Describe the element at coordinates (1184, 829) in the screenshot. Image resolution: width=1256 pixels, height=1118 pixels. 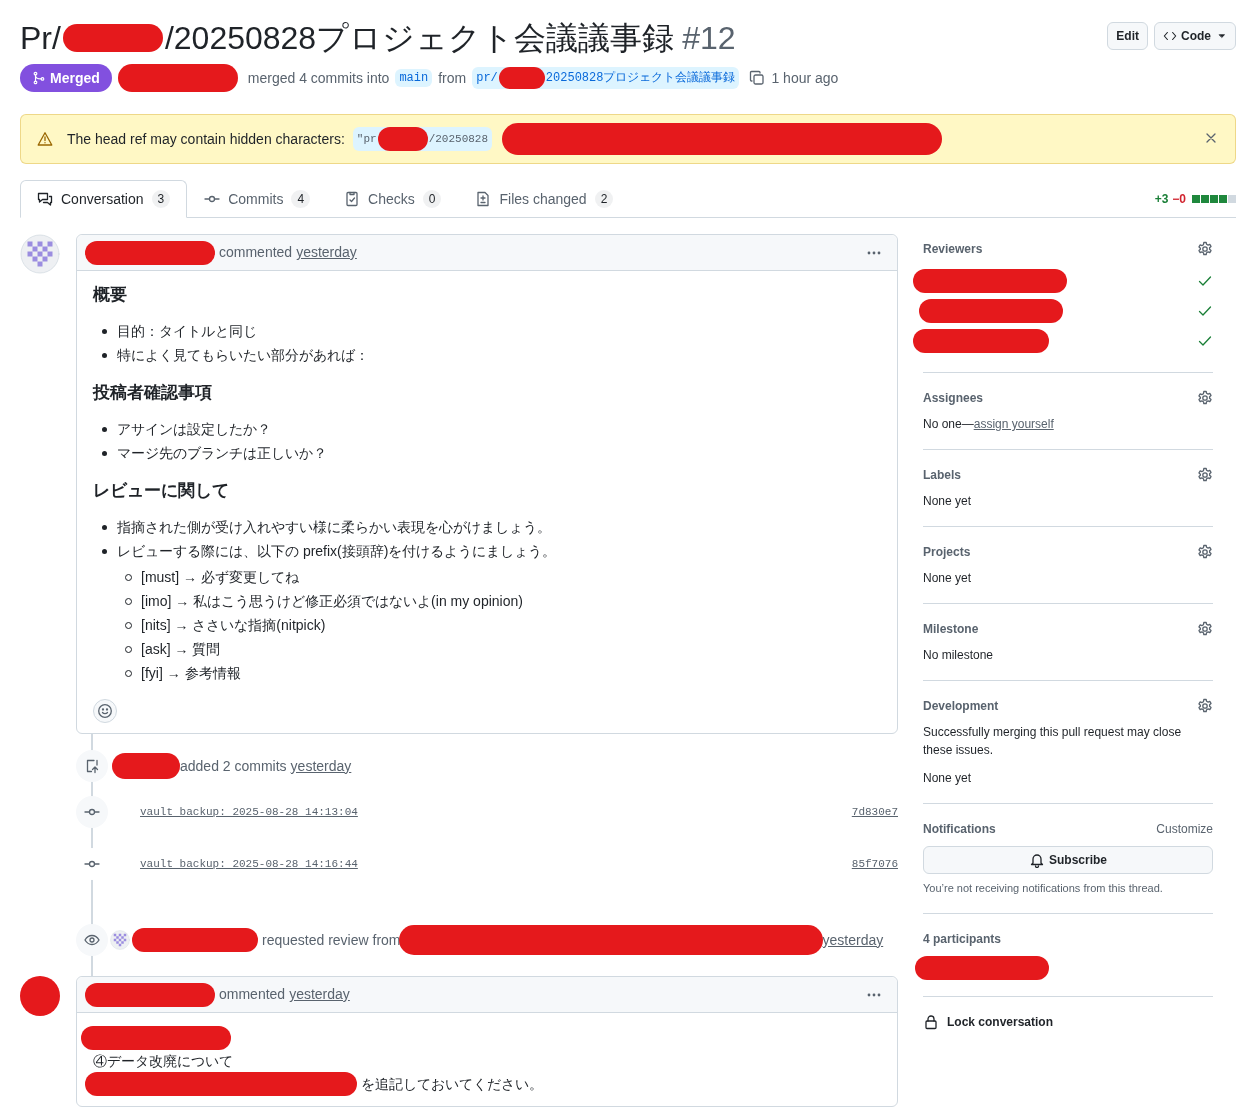
I see `customize-link: Customize` at that location.